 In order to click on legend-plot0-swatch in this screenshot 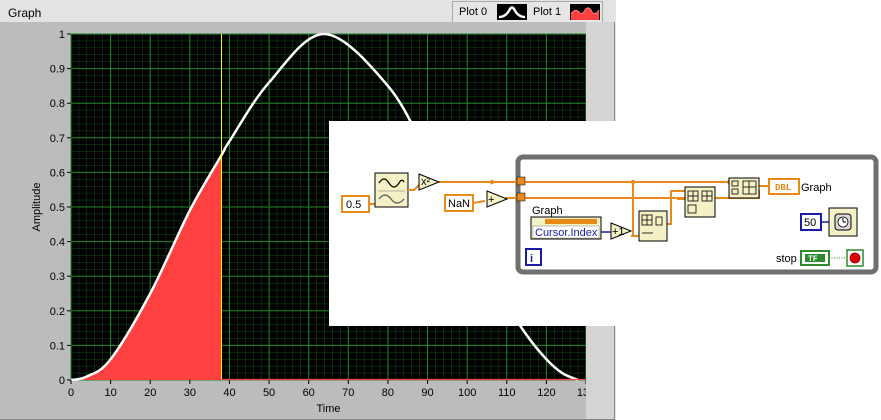, I will do `click(512, 12)`.